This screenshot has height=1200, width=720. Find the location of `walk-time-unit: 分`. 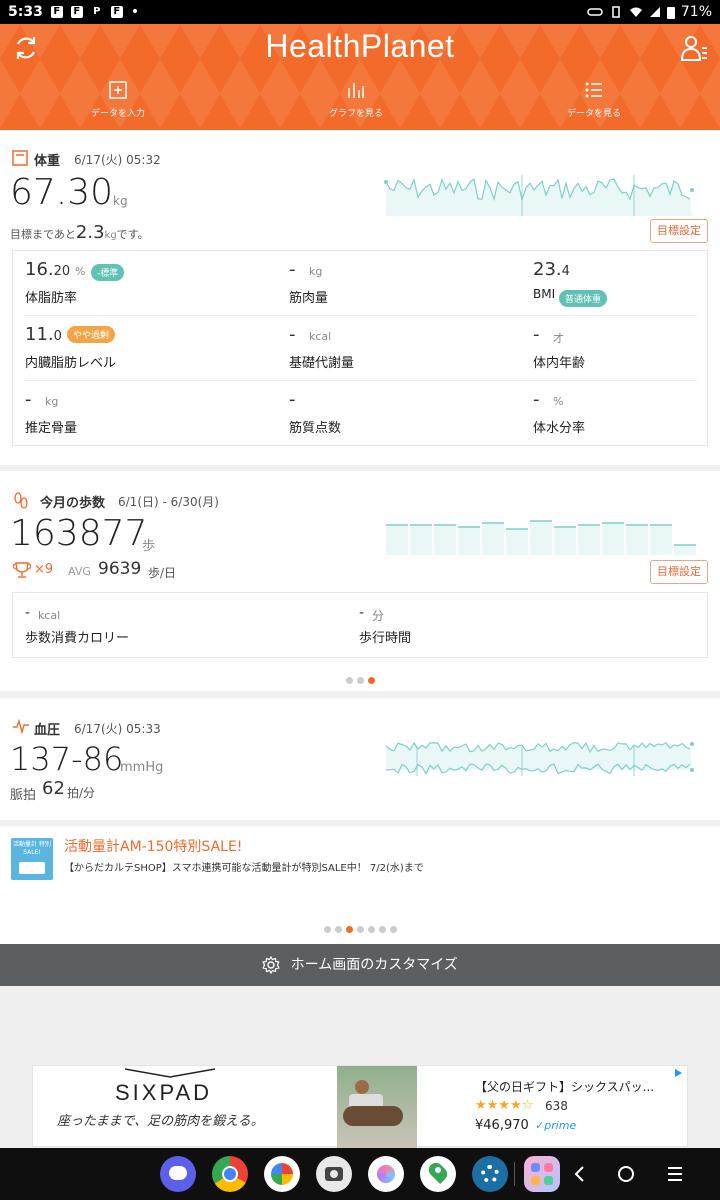

walk-time-unit: 分 is located at coordinates (378, 616).